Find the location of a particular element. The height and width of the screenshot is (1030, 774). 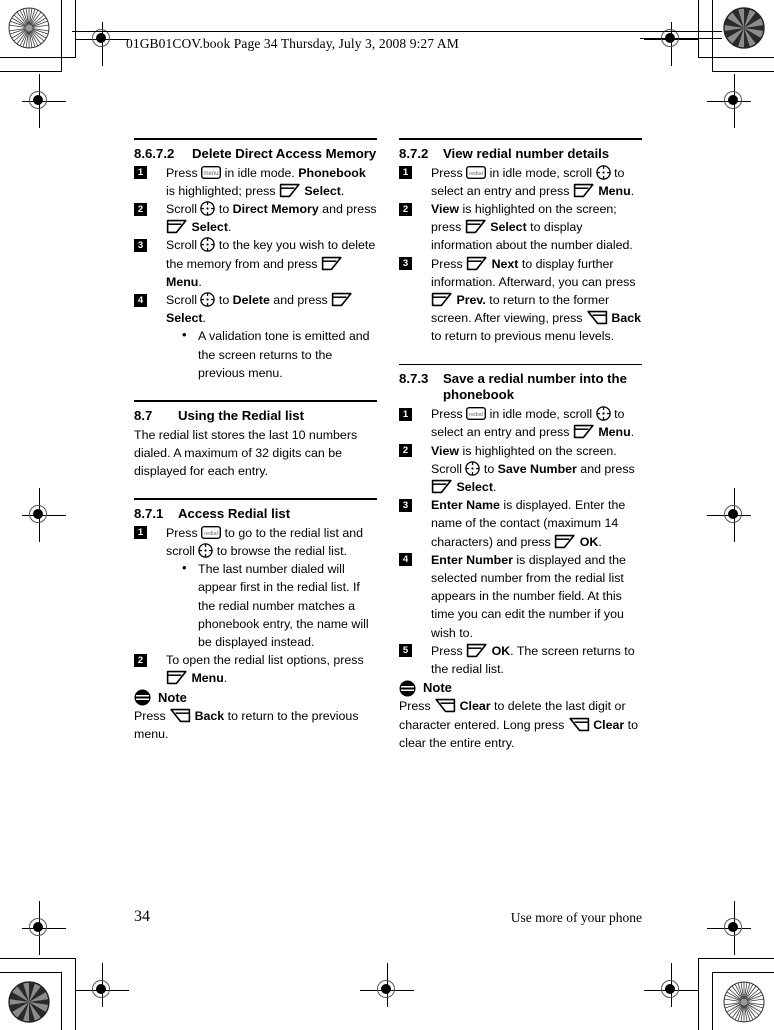

redial-key-icon: redial is located at coordinates (476, 414).